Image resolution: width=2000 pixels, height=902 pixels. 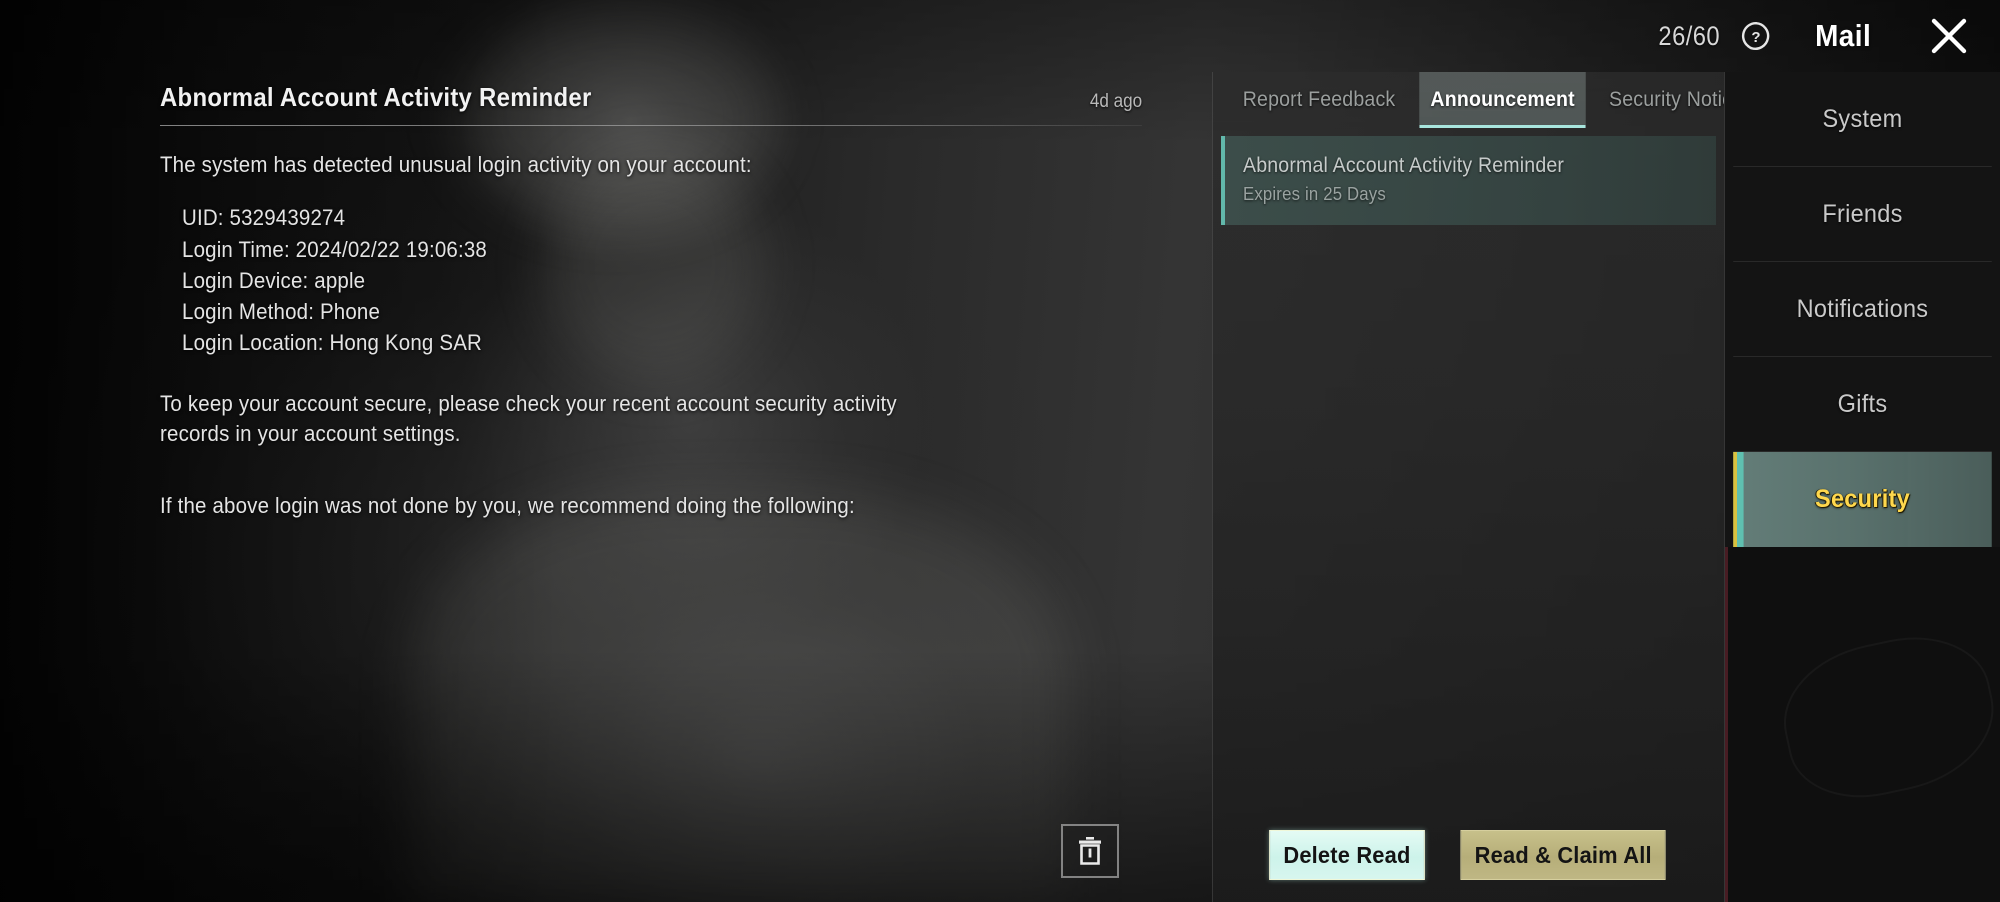 I want to click on sidebar-empty-area, so click(x=1862, y=724).